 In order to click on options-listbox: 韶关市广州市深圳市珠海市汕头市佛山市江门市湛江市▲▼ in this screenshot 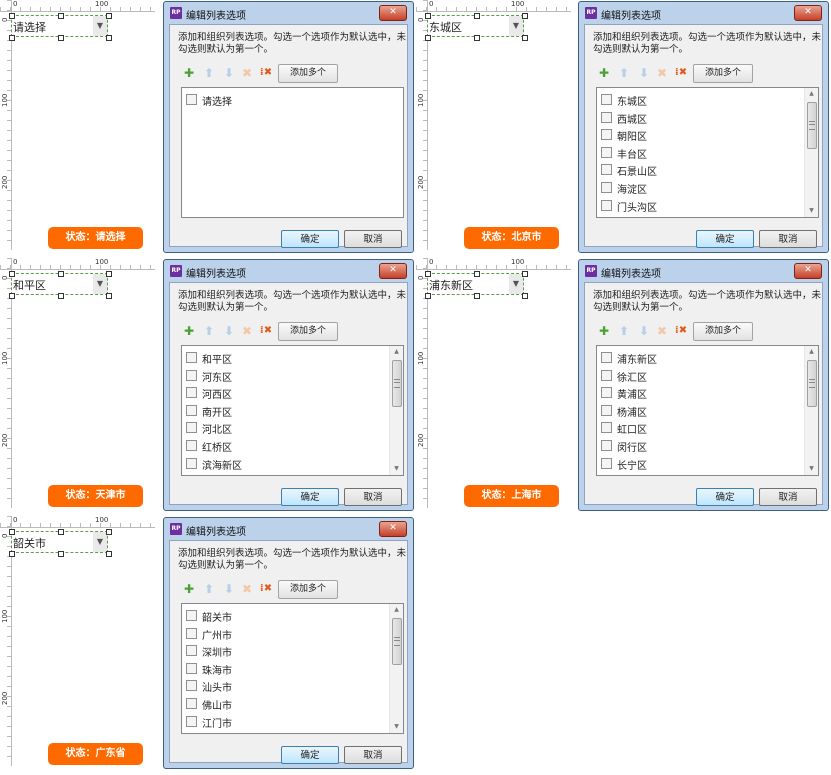, I will do `click(292, 668)`.